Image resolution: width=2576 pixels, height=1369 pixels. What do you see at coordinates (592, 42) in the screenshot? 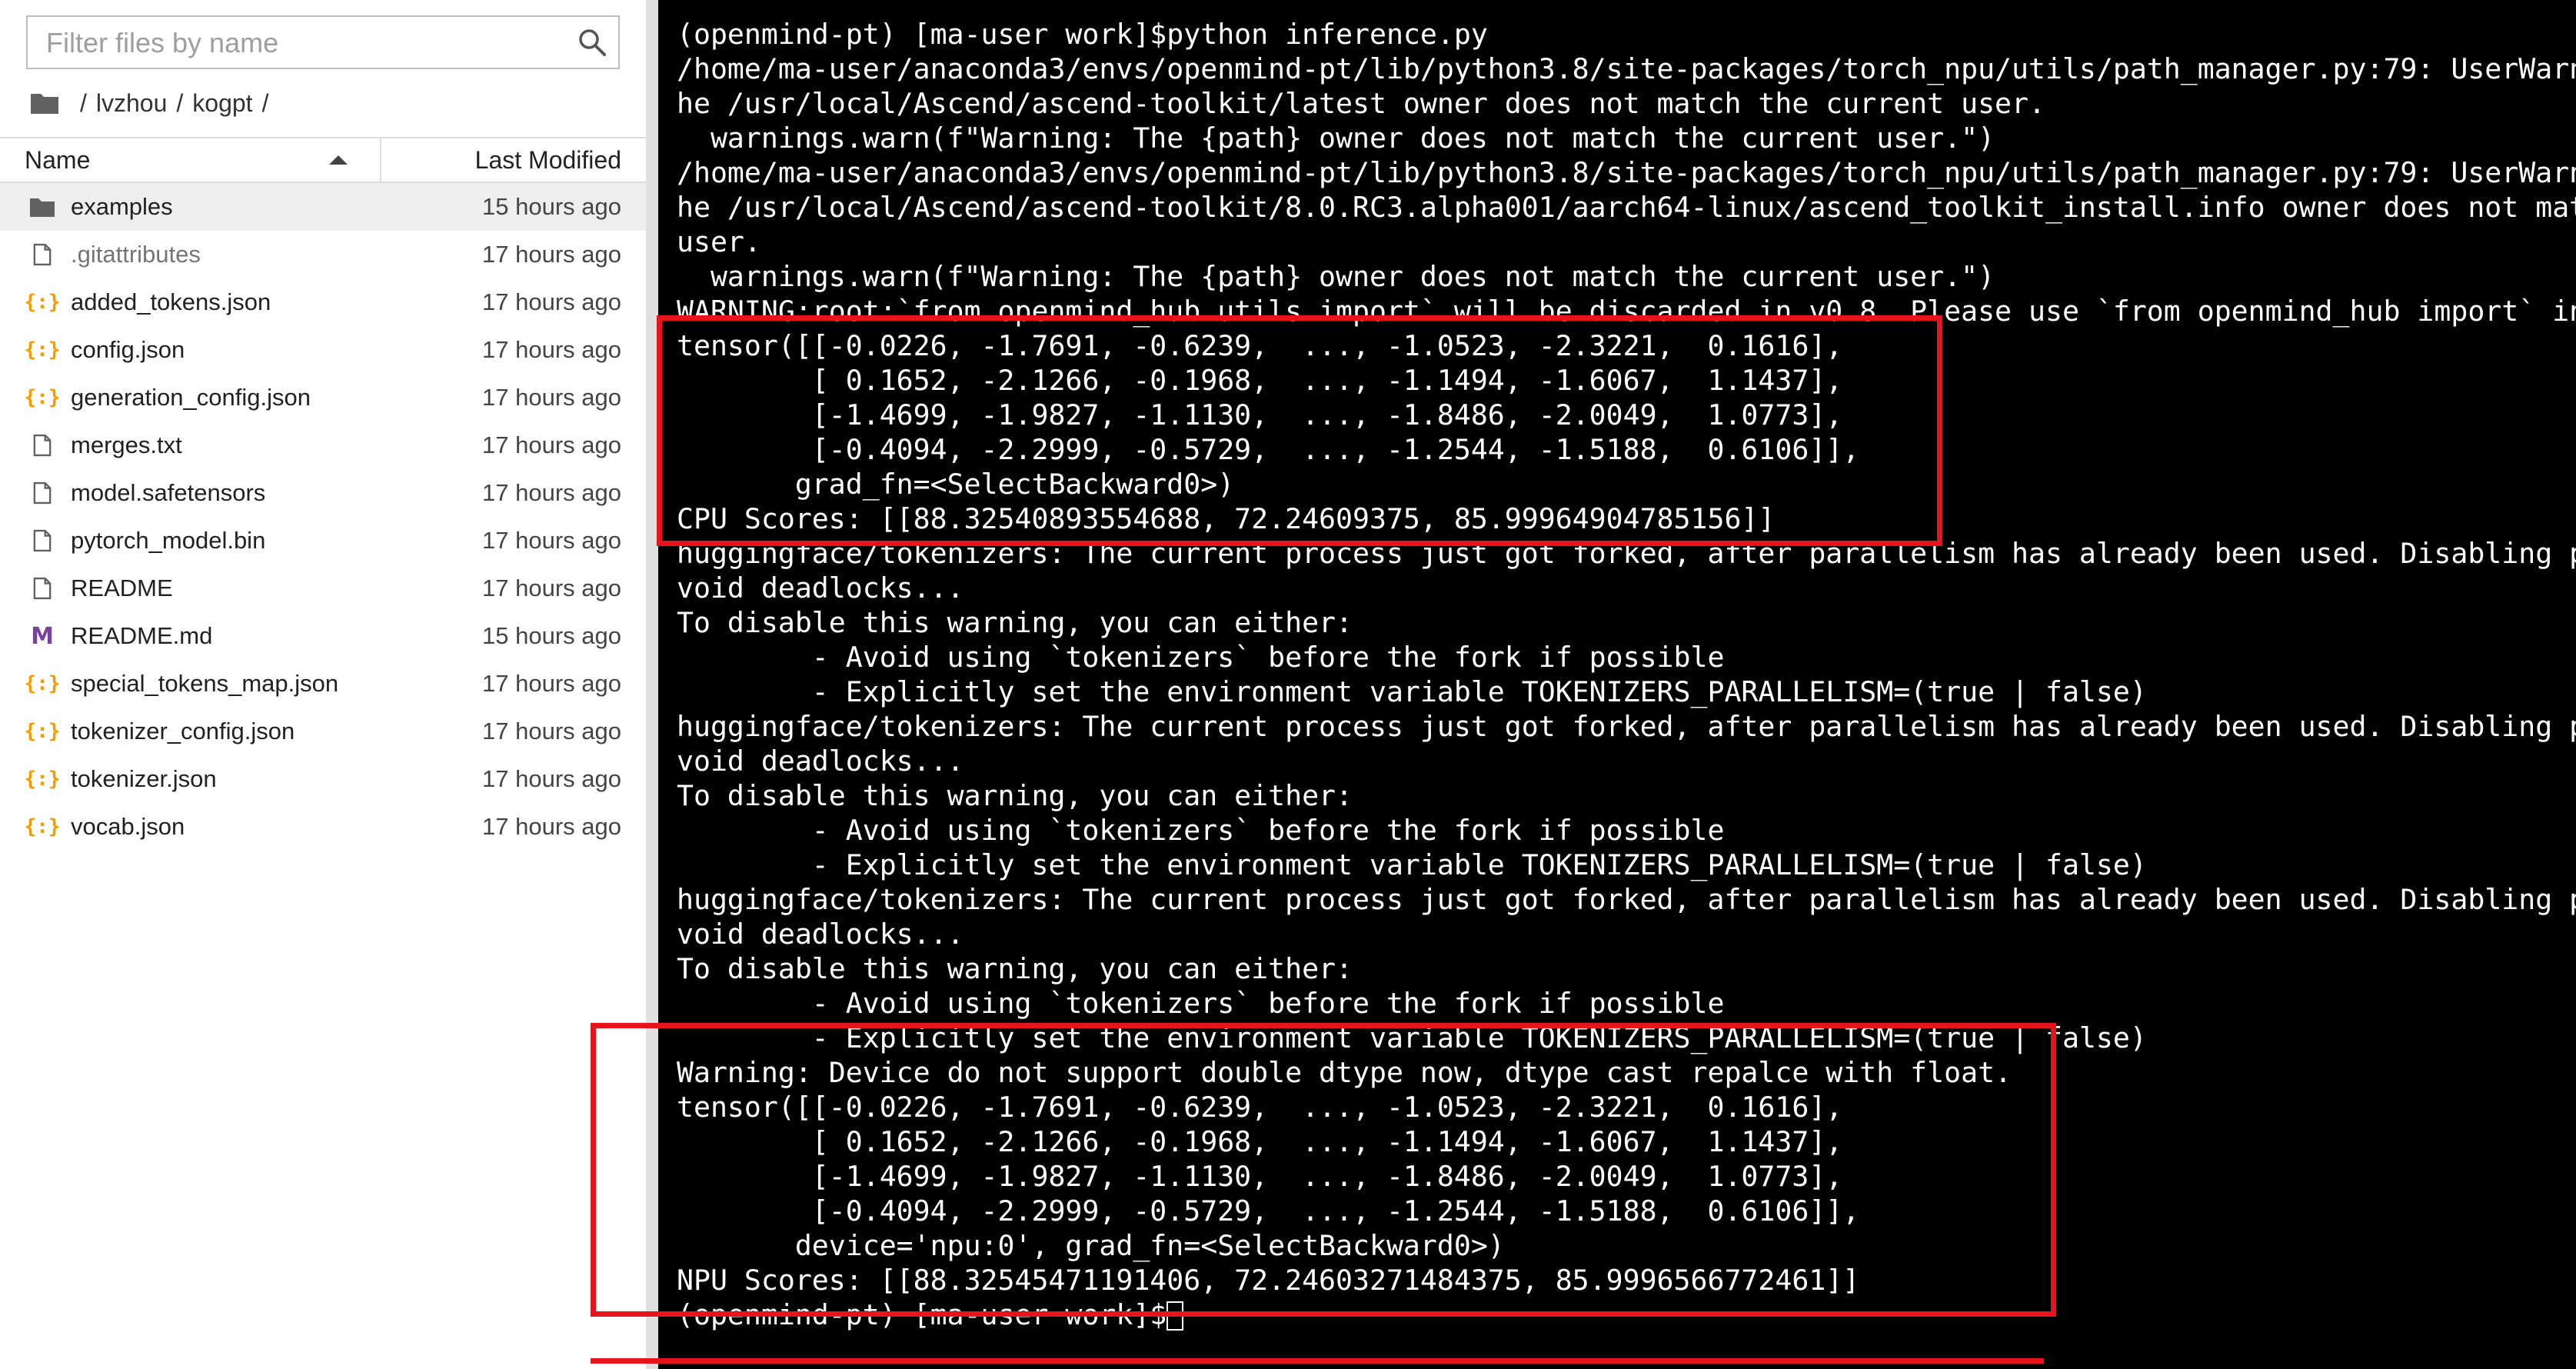
I see `search-icon` at bounding box center [592, 42].